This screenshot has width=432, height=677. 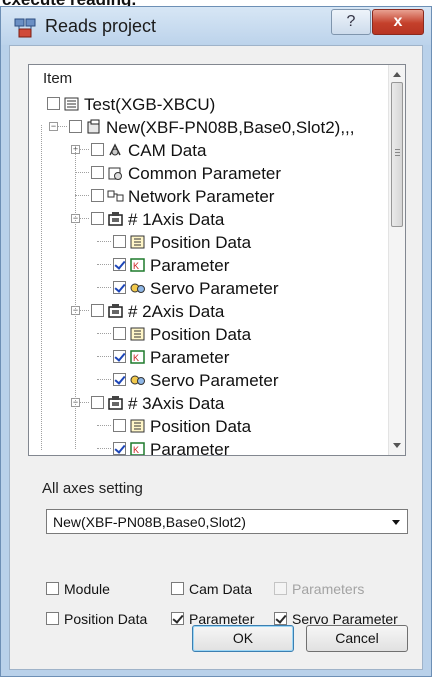 I want to click on module-select-value: New(XBF-PN08B,Base0,Slot2), so click(x=149, y=522).